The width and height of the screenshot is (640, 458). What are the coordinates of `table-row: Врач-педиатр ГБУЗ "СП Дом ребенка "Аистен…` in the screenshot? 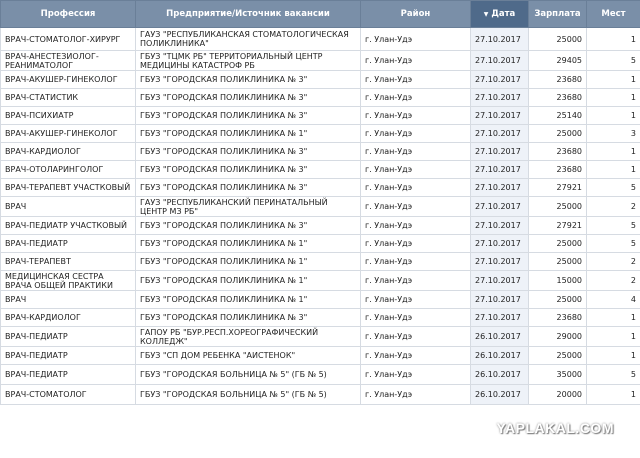 It's located at (320, 355).